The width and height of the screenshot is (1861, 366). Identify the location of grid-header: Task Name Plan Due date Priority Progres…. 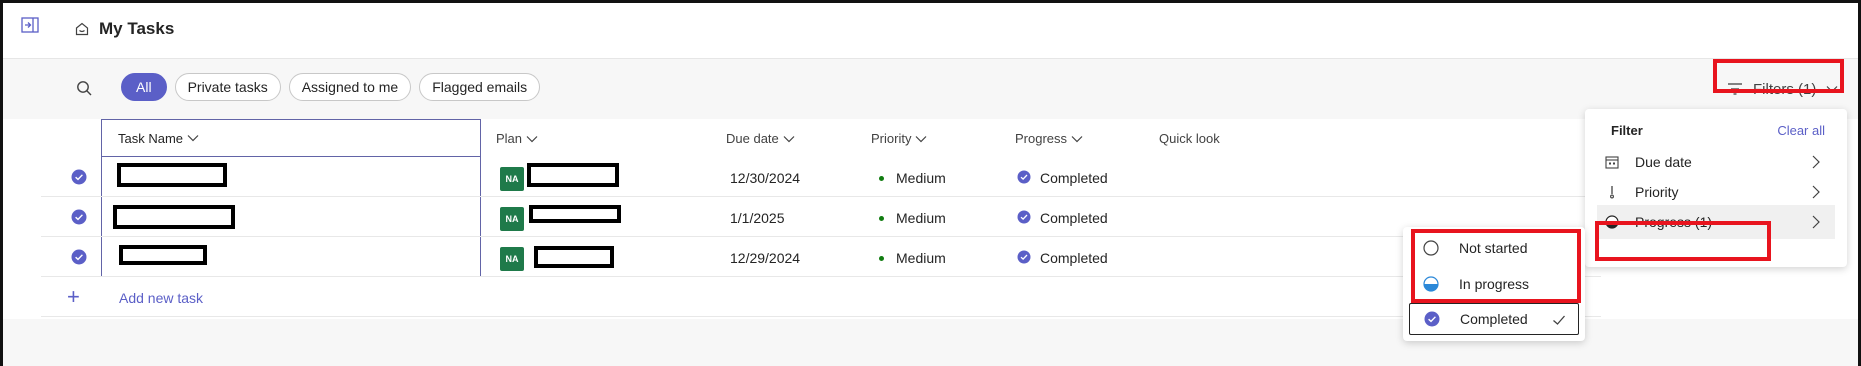
(821, 138).